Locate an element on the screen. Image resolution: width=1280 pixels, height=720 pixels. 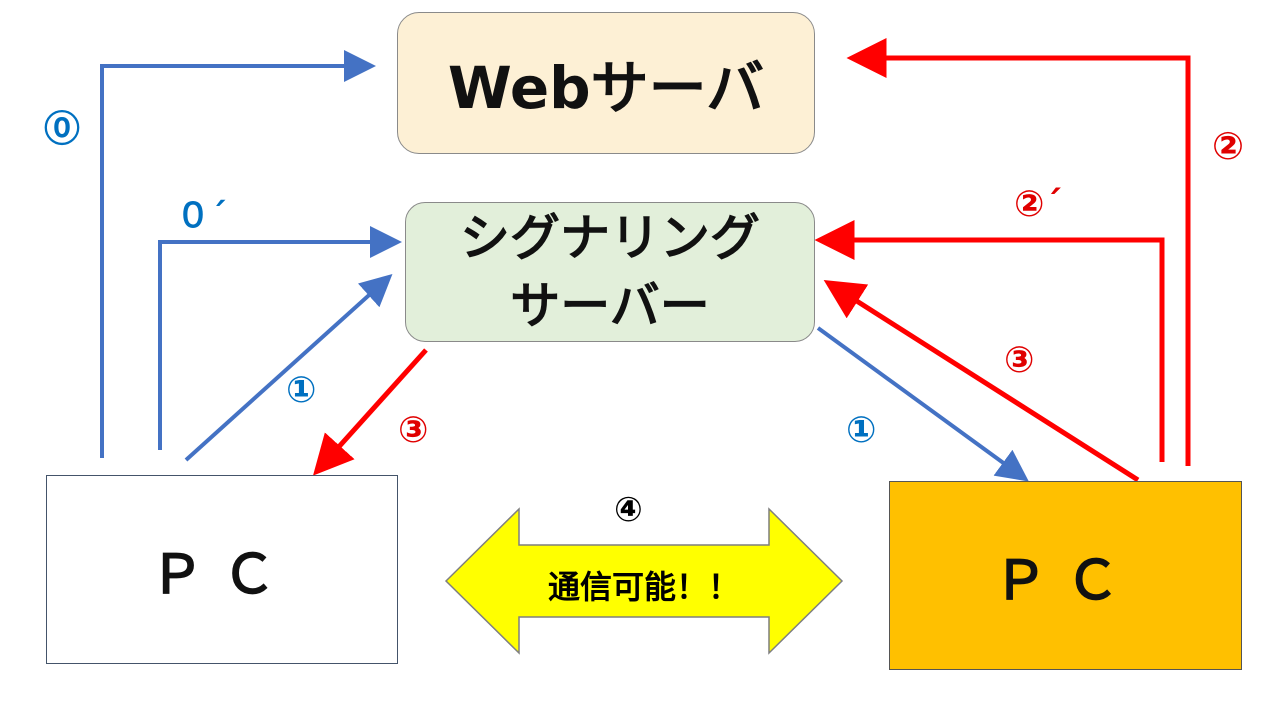
web-server-label: Webサーバ is located at coordinates (606, 88).